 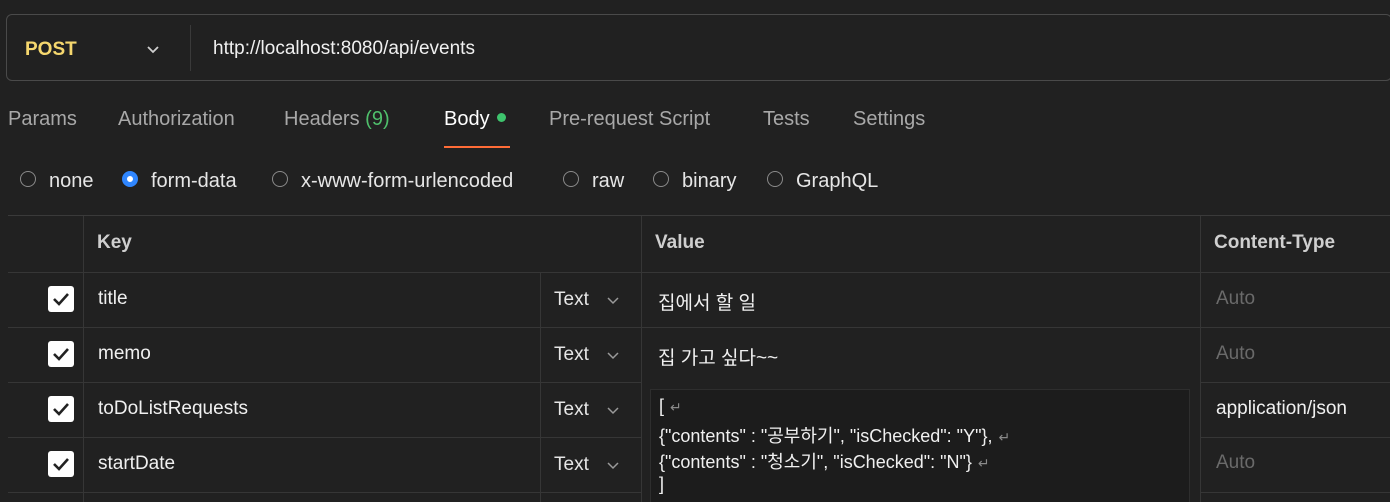 I want to click on radio-label: GraphQL, so click(x=837, y=181).